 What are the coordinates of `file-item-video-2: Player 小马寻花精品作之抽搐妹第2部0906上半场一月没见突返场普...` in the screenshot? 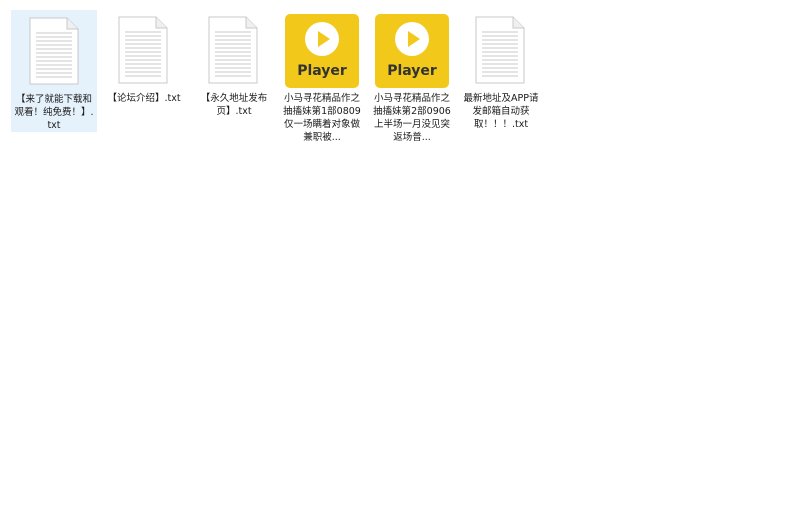 It's located at (412, 77).